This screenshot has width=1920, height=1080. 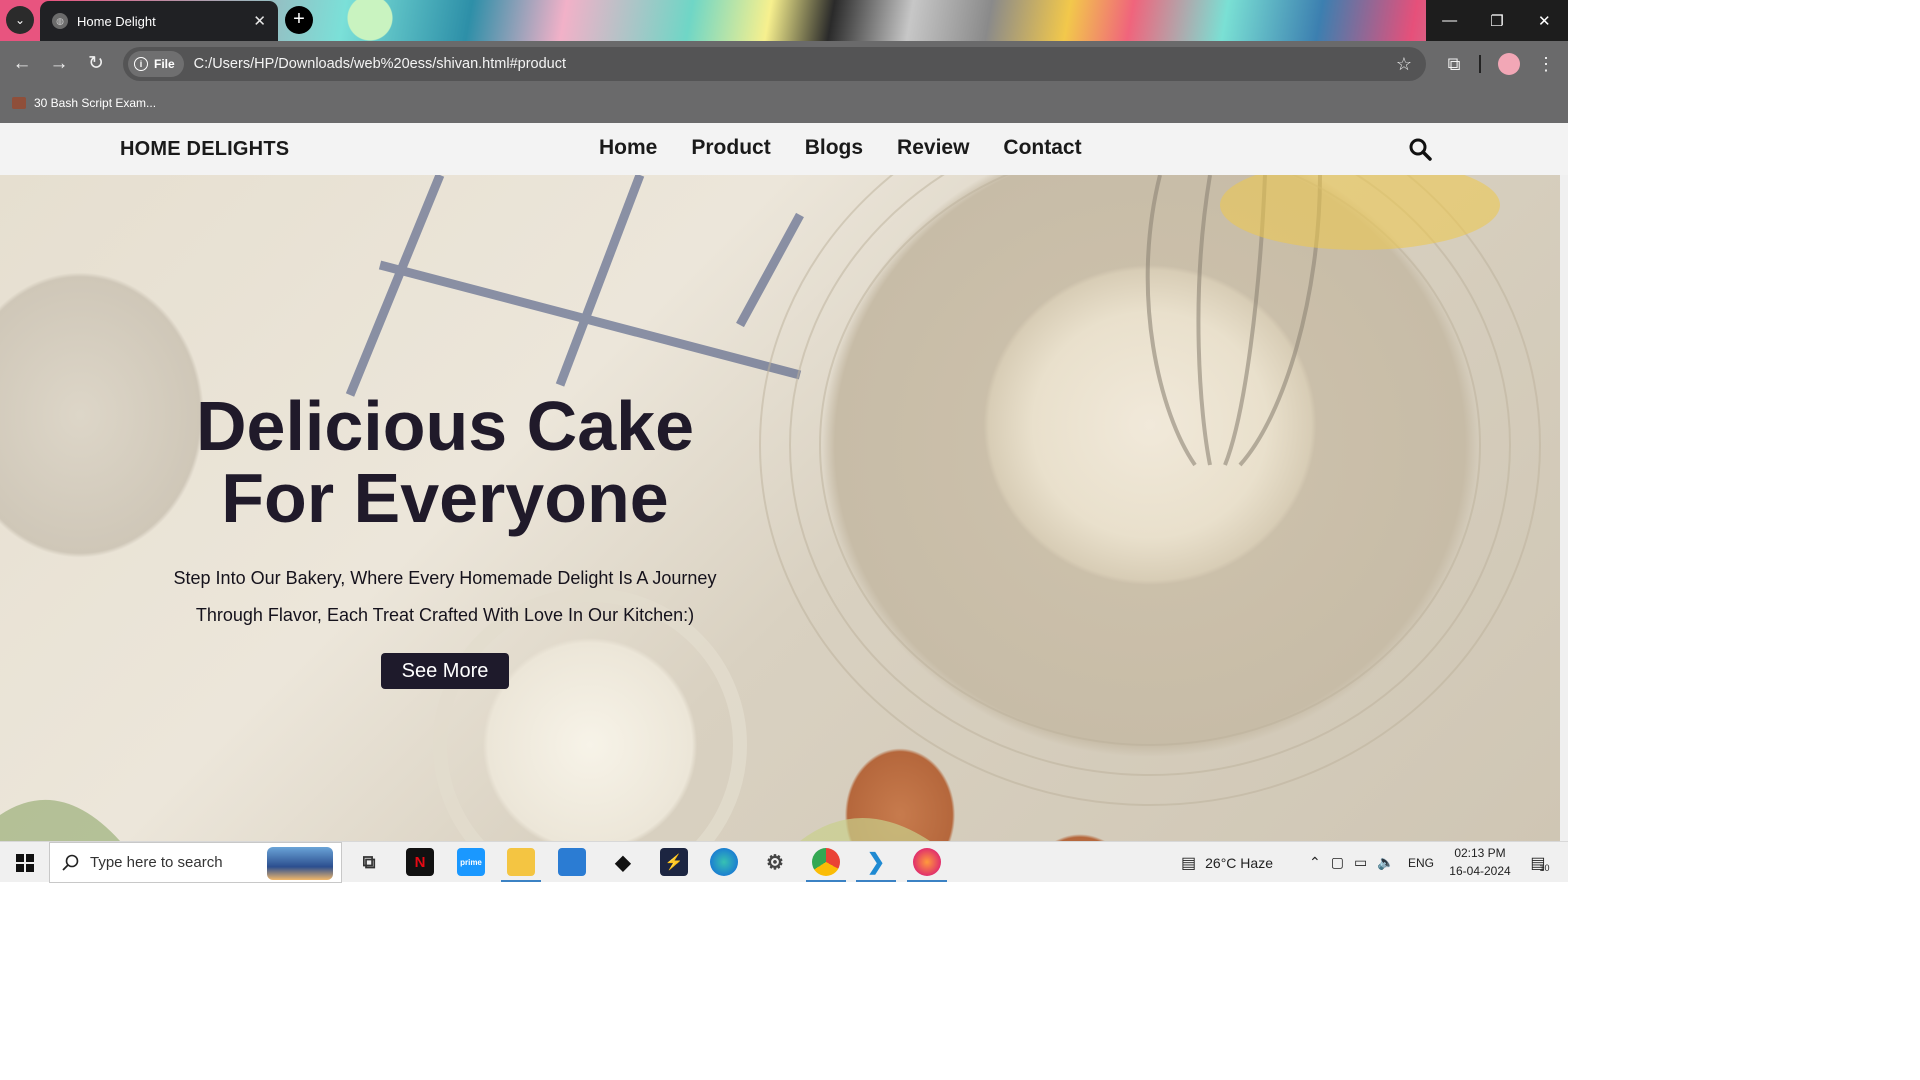 I want to click on weather-widget: ▤ 26°C Haze, so click(x=1227, y=862).